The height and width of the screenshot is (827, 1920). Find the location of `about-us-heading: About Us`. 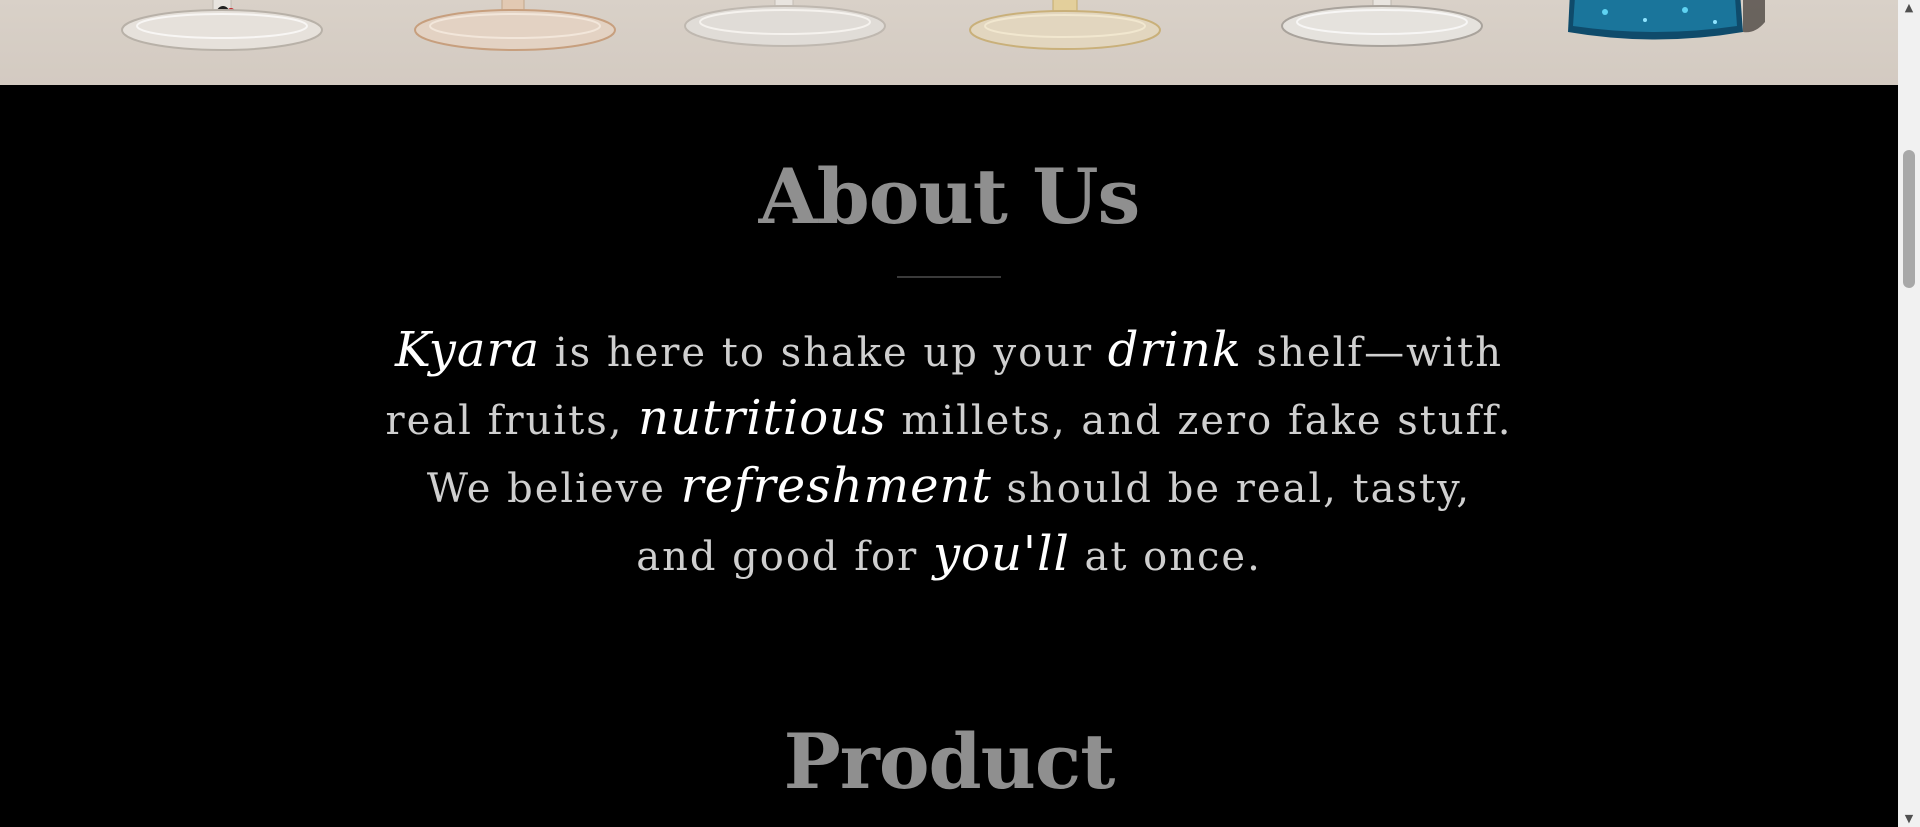

about-us-heading: About Us is located at coordinates (949, 196).